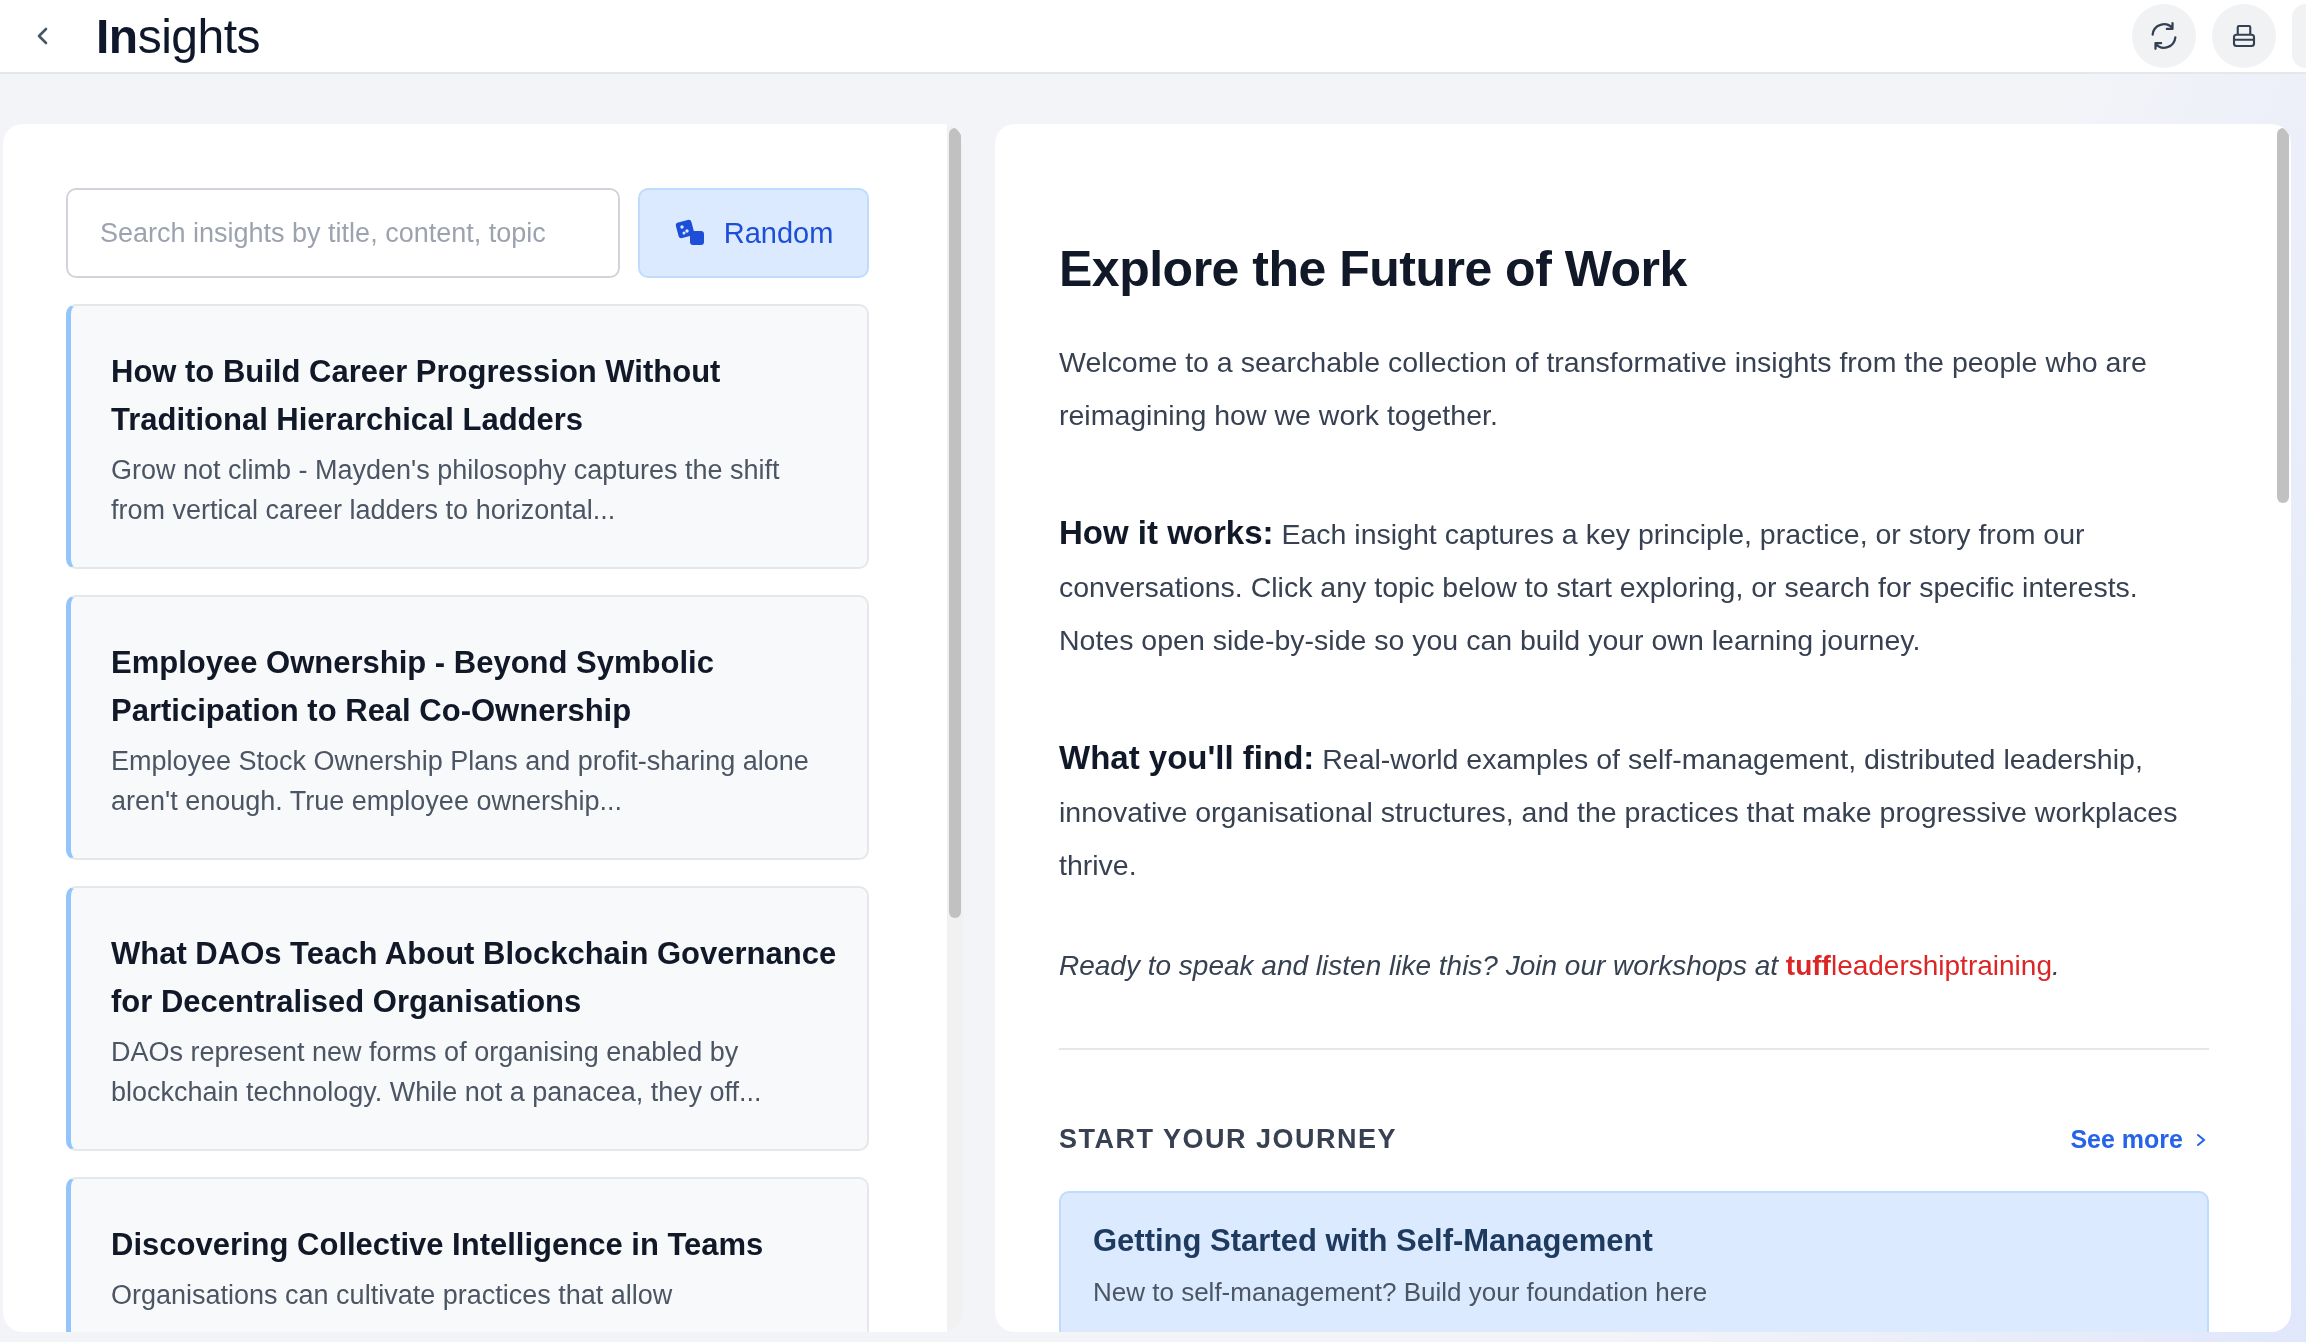 The height and width of the screenshot is (1342, 2306). I want to click on intro-heading: Explore the Future of Work, so click(1373, 269).